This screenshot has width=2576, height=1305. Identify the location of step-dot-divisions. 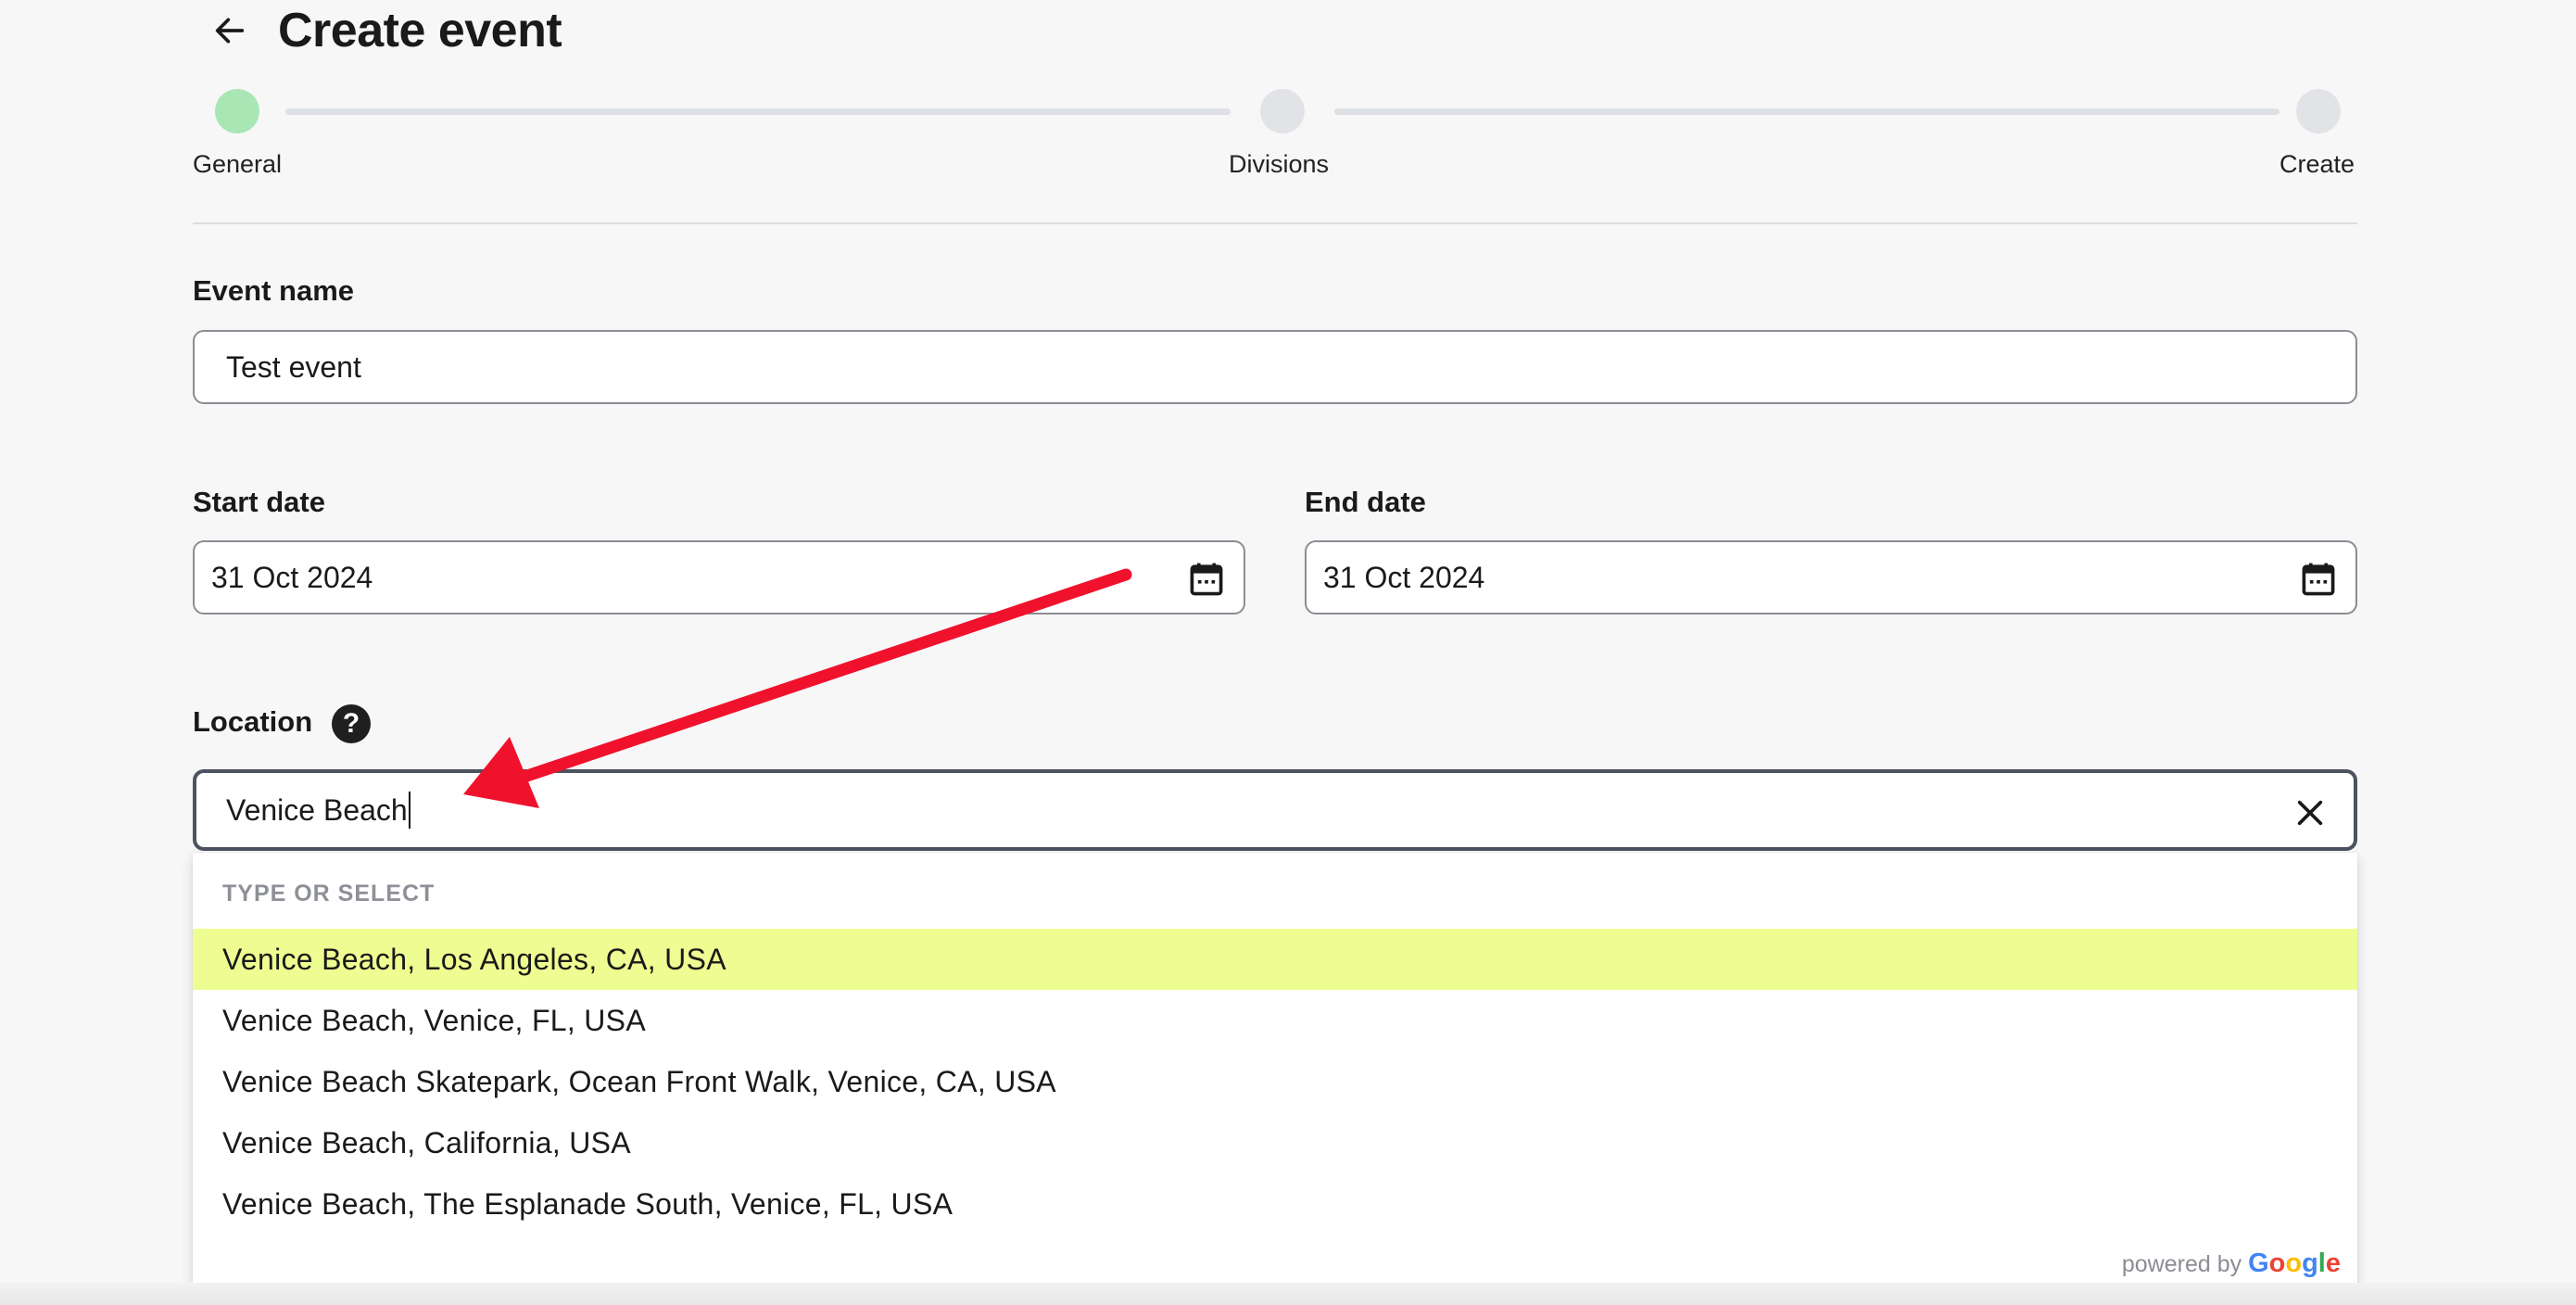
(1282, 111).